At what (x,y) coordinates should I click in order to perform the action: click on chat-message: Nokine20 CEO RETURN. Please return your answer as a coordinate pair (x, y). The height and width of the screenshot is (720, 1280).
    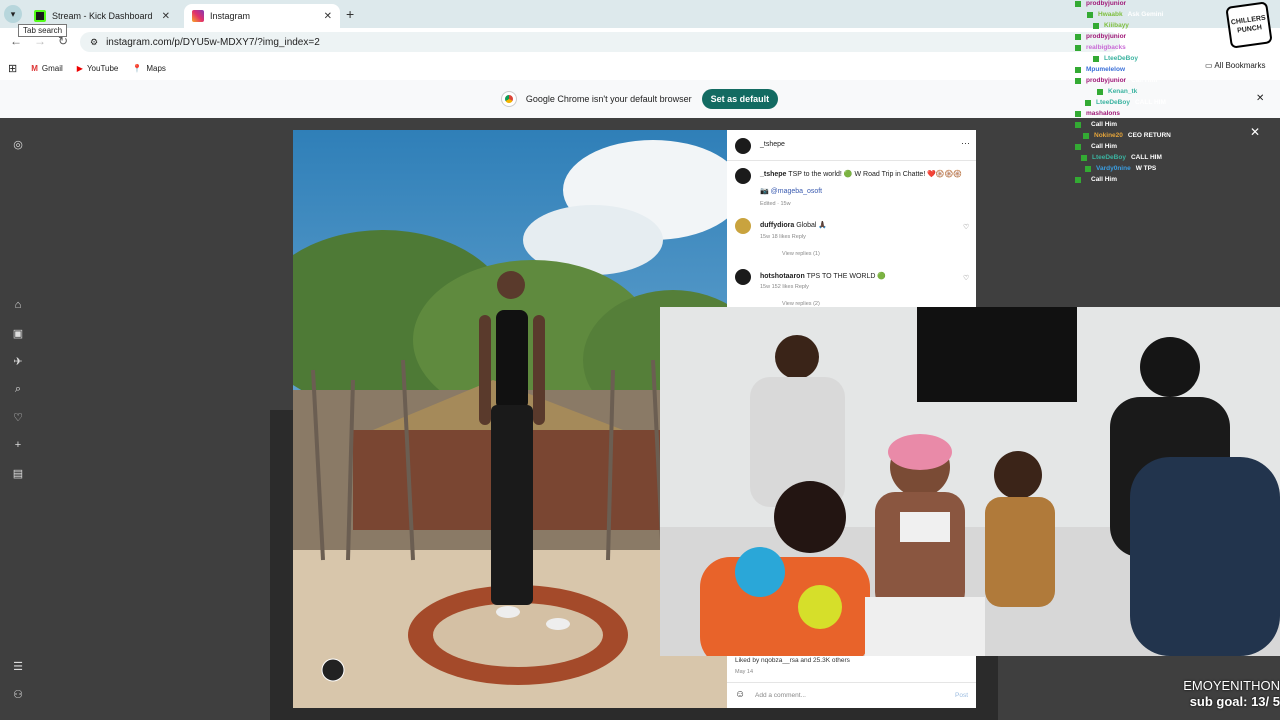
    Looking at the image, I should click on (1127, 135).